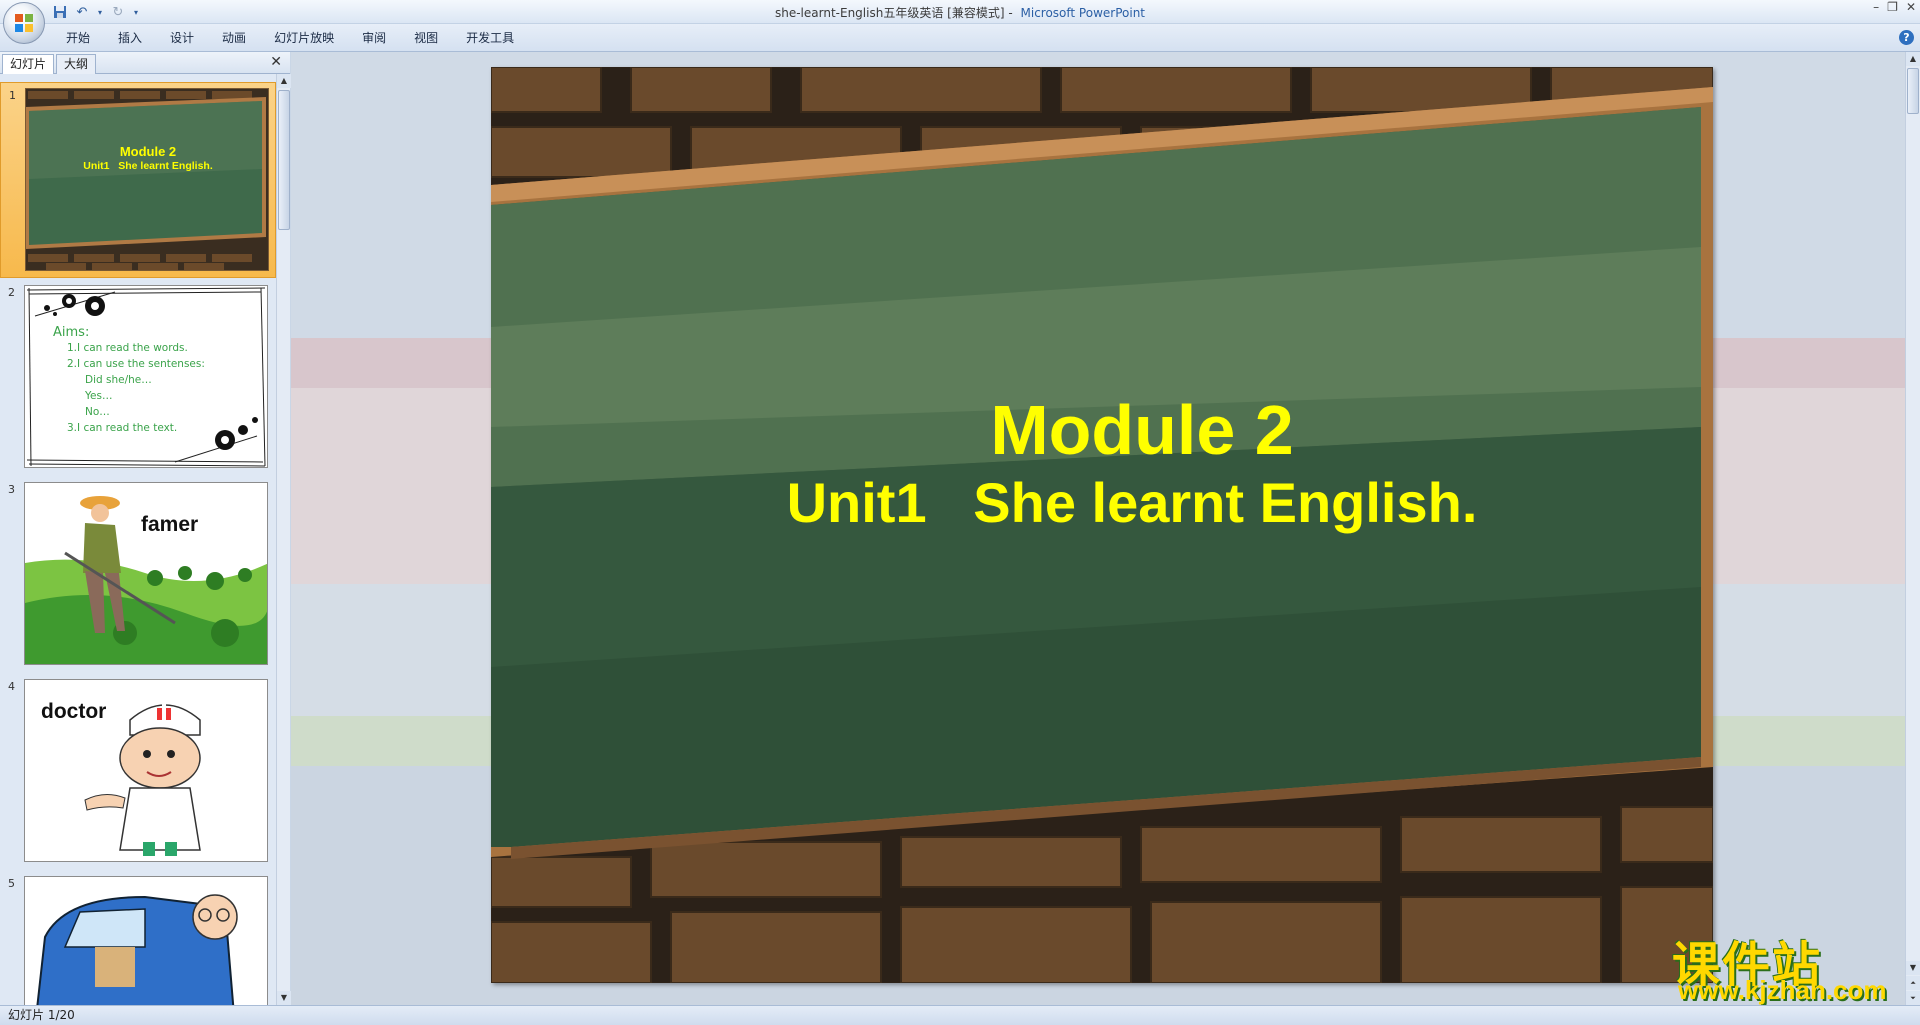 This screenshot has height=1025, width=1920. Describe the element at coordinates (148, 151) in the screenshot. I see `thumb-title: Module 2` at that location.